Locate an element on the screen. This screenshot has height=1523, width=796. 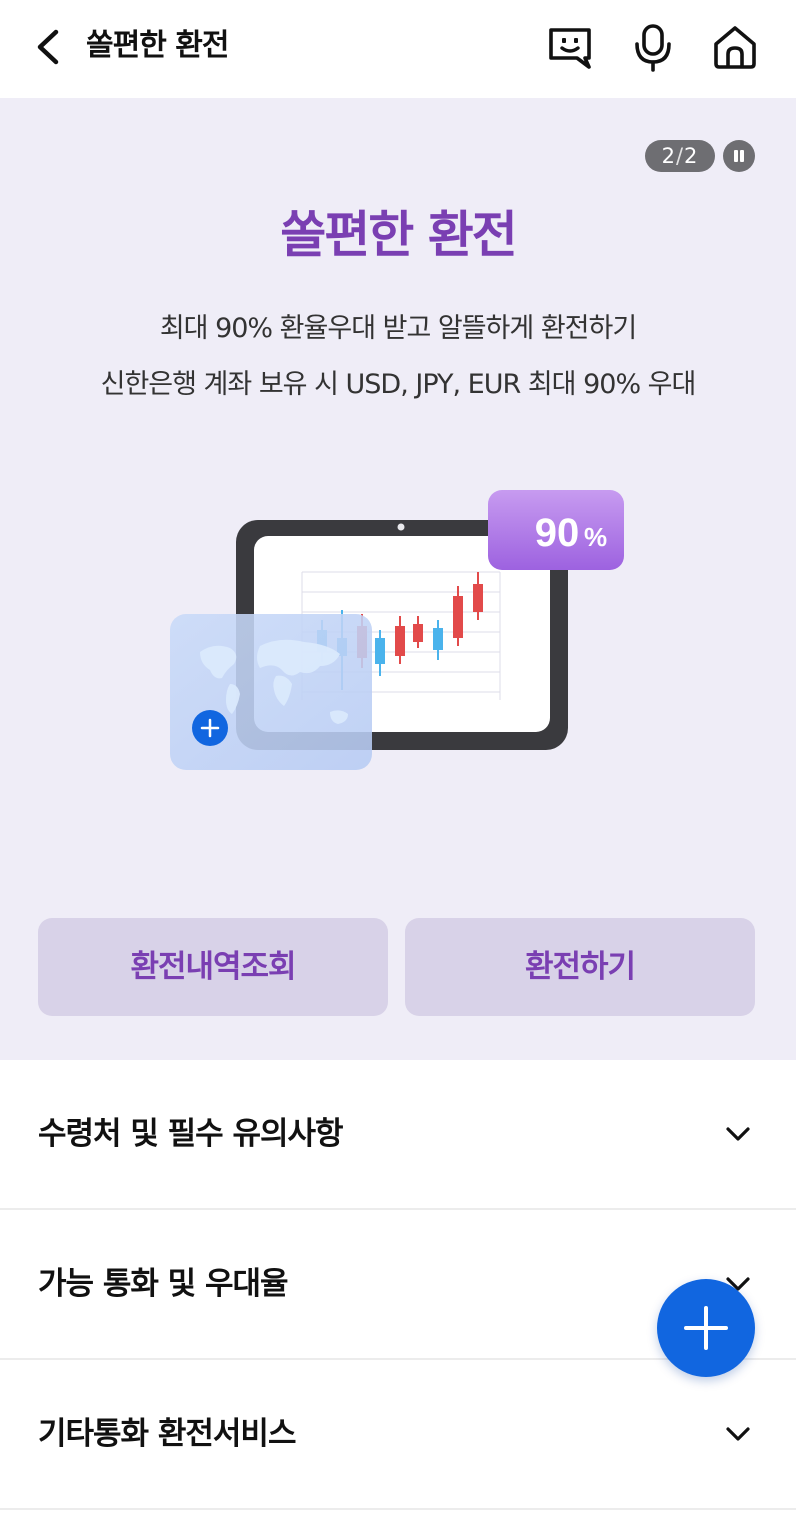
badge-value: 90 is located at coordinates (557, 533).